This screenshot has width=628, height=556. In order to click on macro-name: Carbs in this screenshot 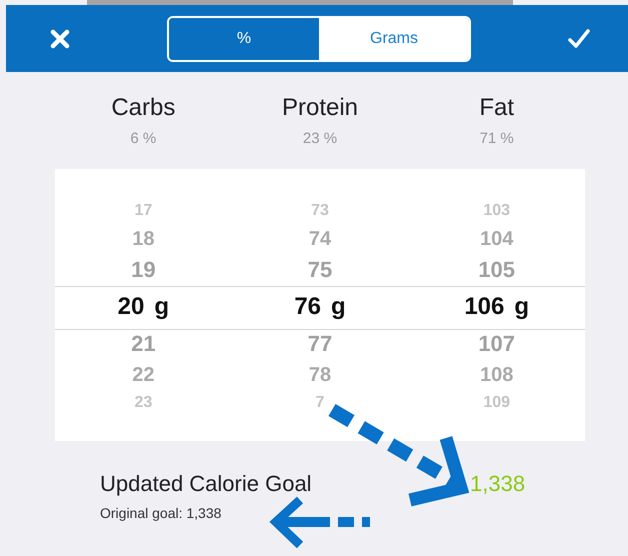, I will do `click(143, 108)`.